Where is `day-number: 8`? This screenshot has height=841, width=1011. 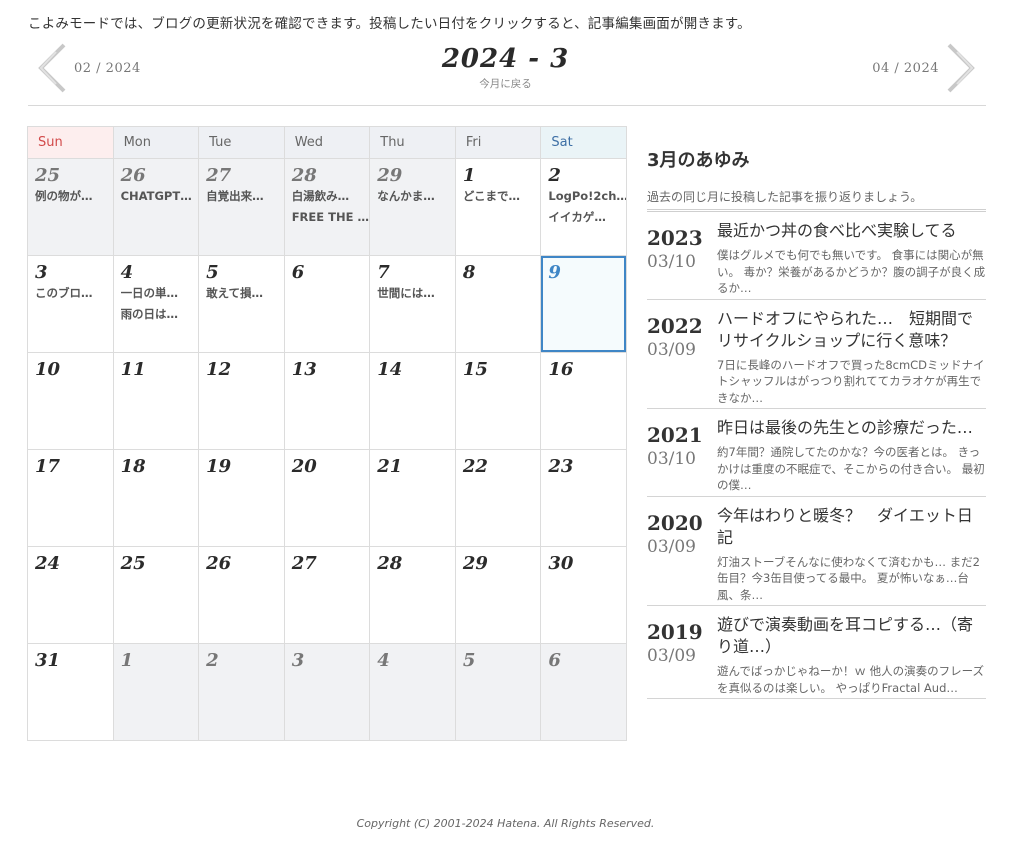 day-number: 8 is located at coordinates (469, 272).